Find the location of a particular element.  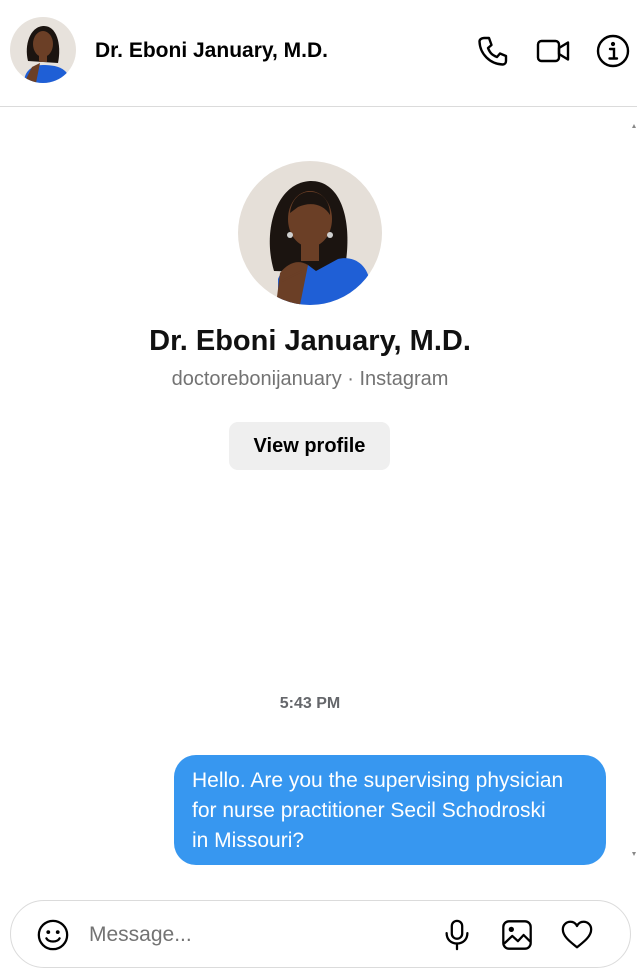

voice-call-button is located at coordinates (493, 51).